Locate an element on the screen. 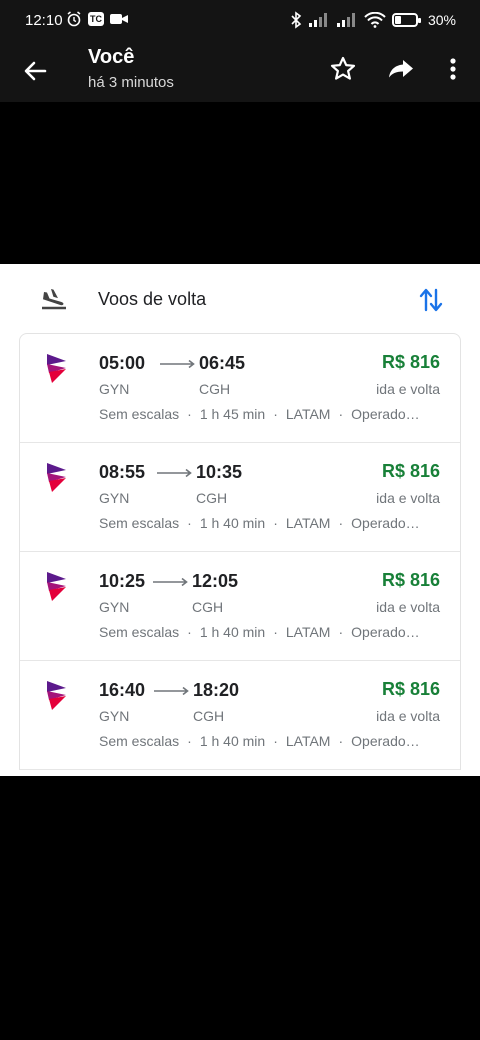  return-flights-header: Voos de volta is located at coordinates (240, 299).